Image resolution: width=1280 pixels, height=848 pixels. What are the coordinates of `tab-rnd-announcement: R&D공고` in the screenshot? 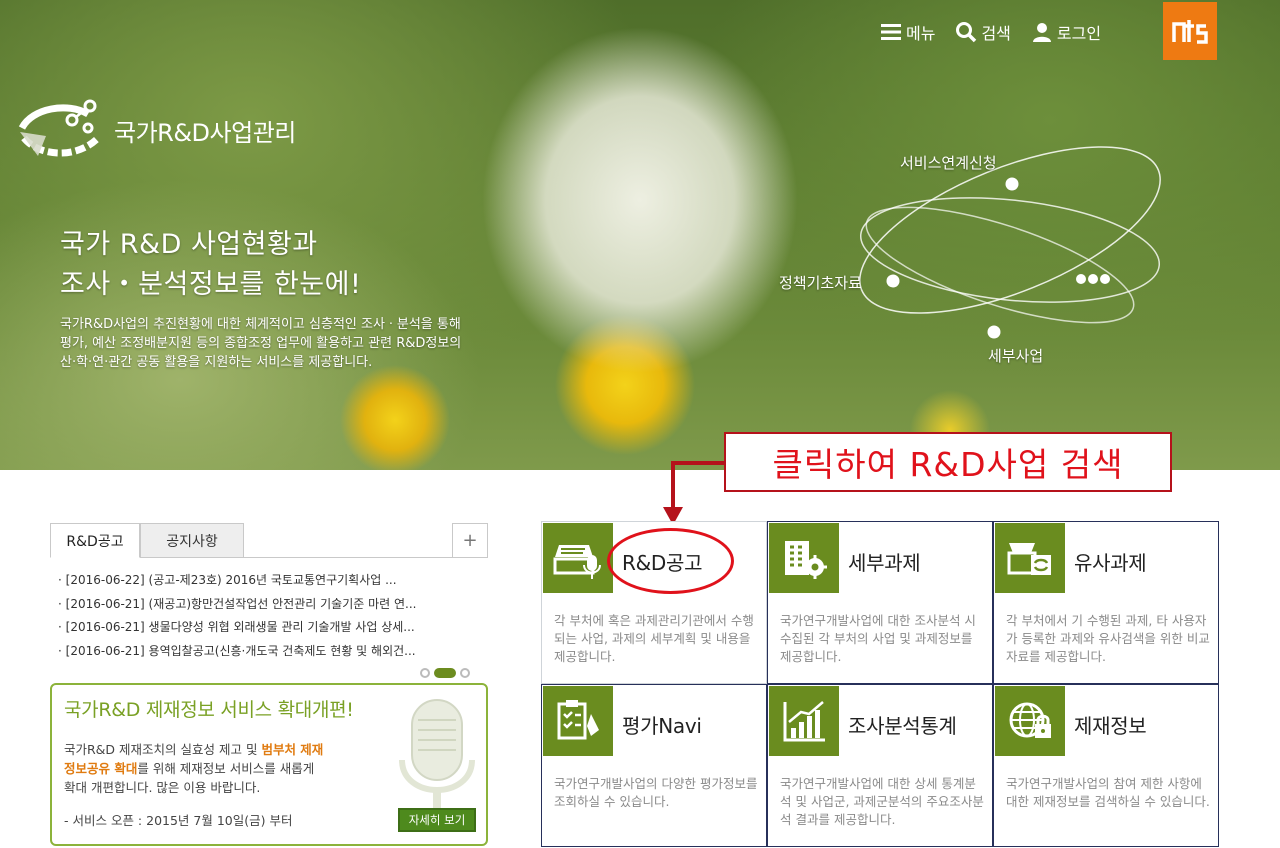 It's located at (95, 540).